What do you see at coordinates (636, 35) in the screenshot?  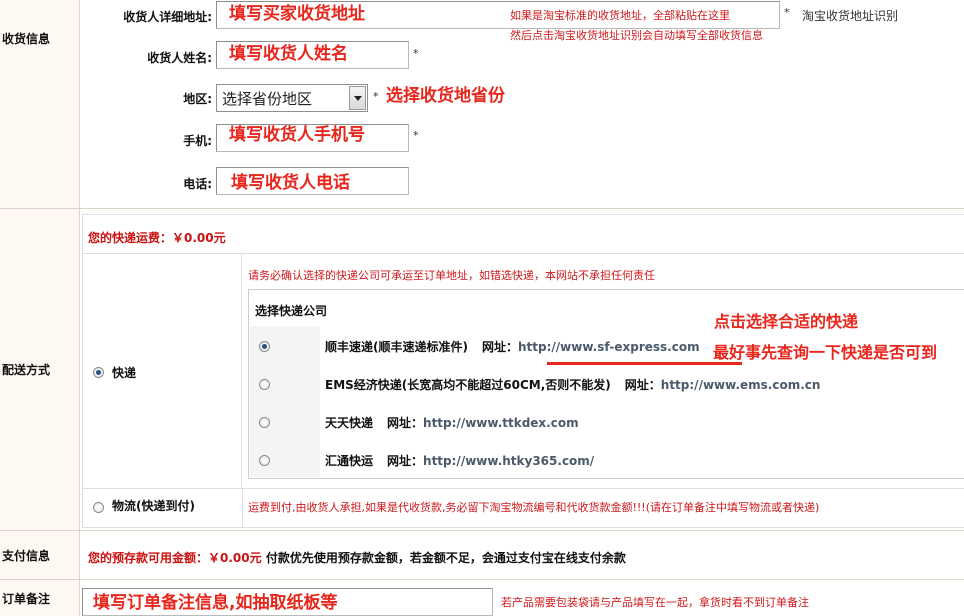 I see `taobao-paste-note-line2: 然后点击淘宝收货地址识别会自动填写全部收货信息` at bounding box center [636, 35].